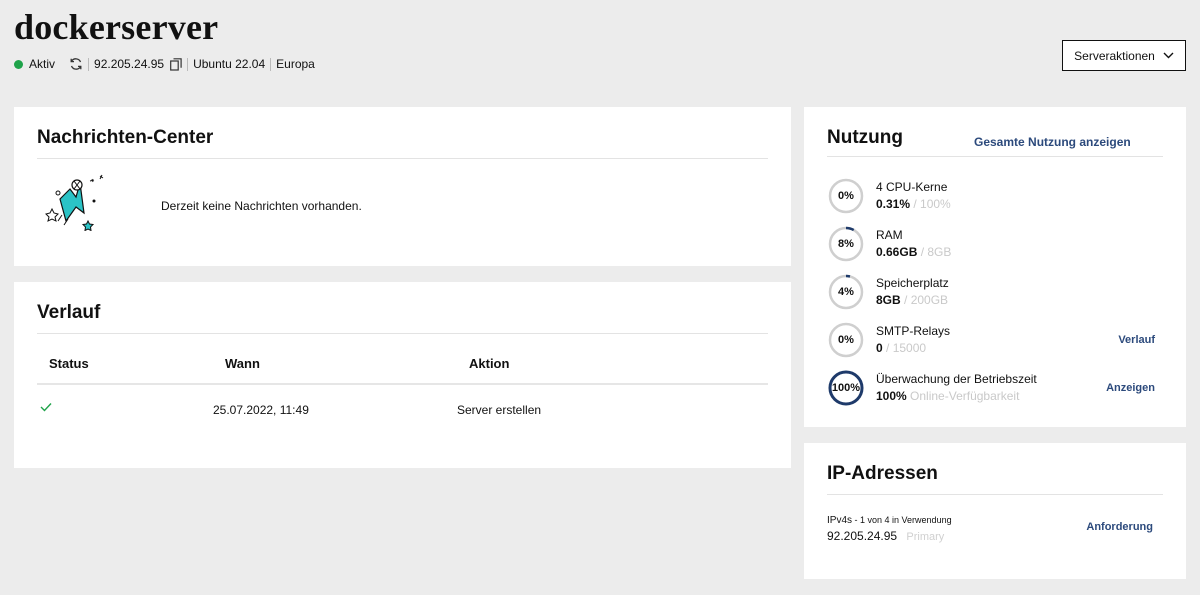 Image resolution: width=1200 pixels, height=595 pixels. I want to click on server-os: Ubuntu 22.04, so click(229, 64).